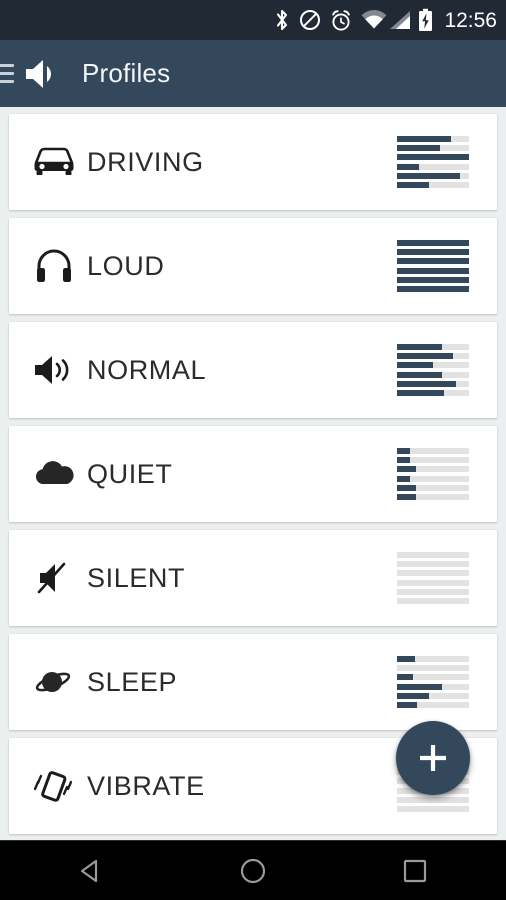 Image resolution: width=506 pixels, height=900 pixels. I want to click on speaker-muted-icon, so click(54, 578).